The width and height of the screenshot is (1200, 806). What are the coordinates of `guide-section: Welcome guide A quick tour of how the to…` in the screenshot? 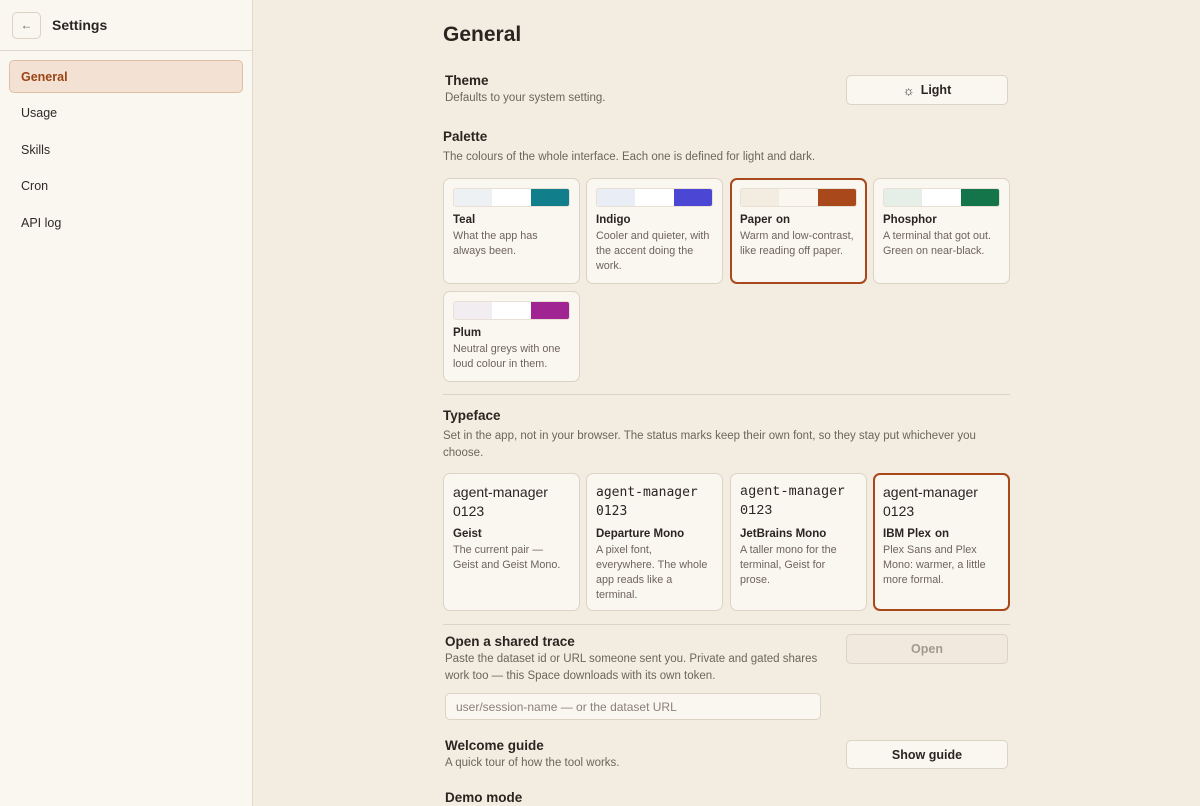 It's located at (532, 755).